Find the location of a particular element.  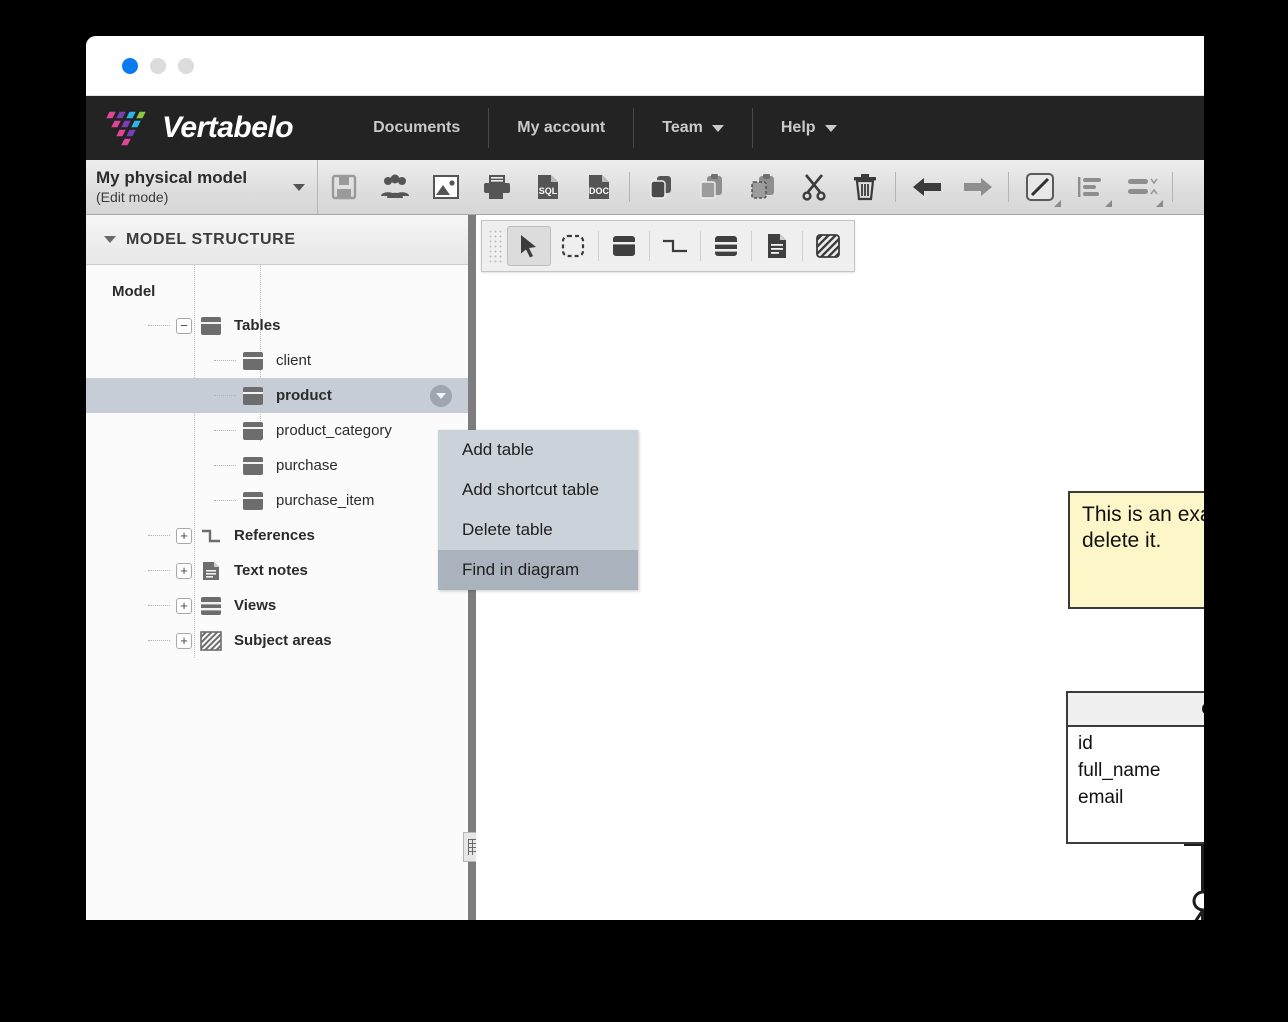

window-maximize-dot is located at coordinates (186, 65).